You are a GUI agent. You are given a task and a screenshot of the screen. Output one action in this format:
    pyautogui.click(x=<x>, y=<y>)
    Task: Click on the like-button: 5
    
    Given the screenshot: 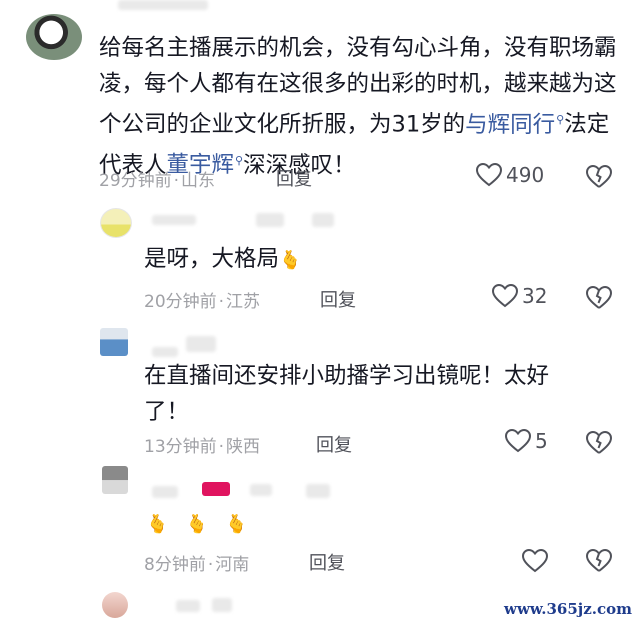 What is the action you would take?
    pyautogui.click(x=526, y=441)
    